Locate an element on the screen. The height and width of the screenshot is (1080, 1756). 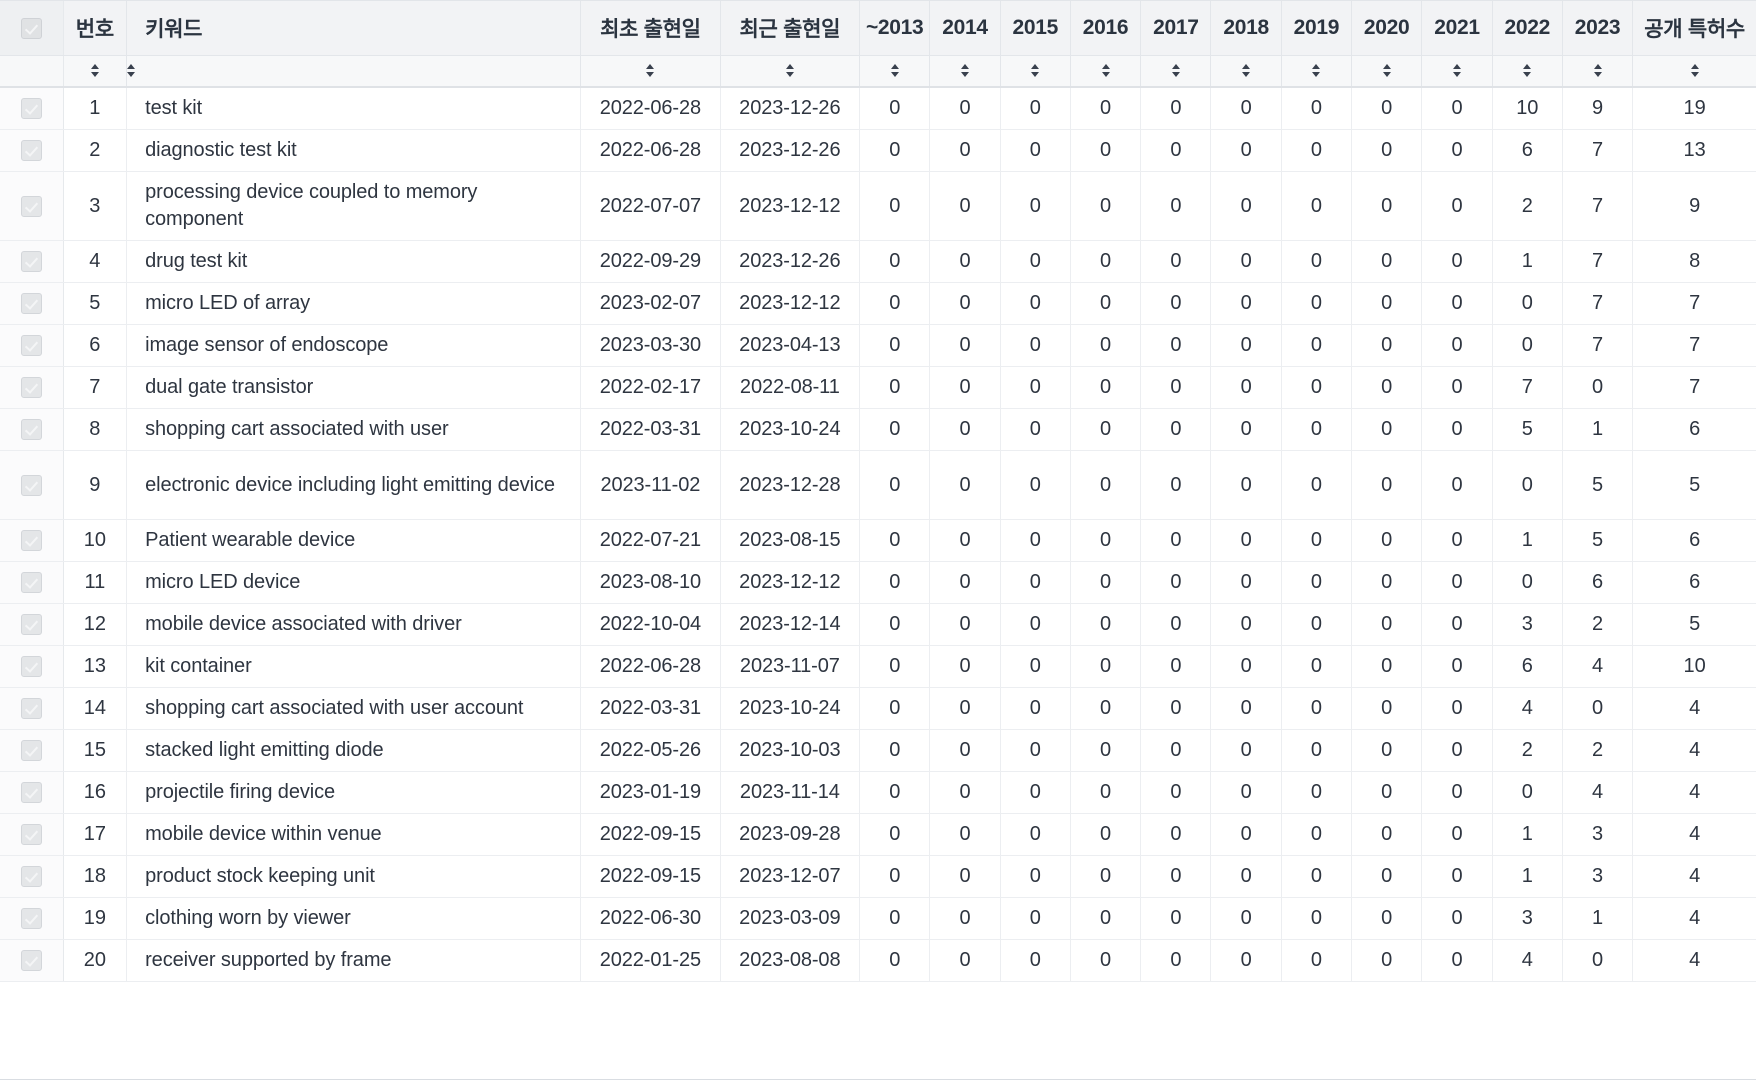
sort-toggle-y2018 is located at coordinates (1246, 71).